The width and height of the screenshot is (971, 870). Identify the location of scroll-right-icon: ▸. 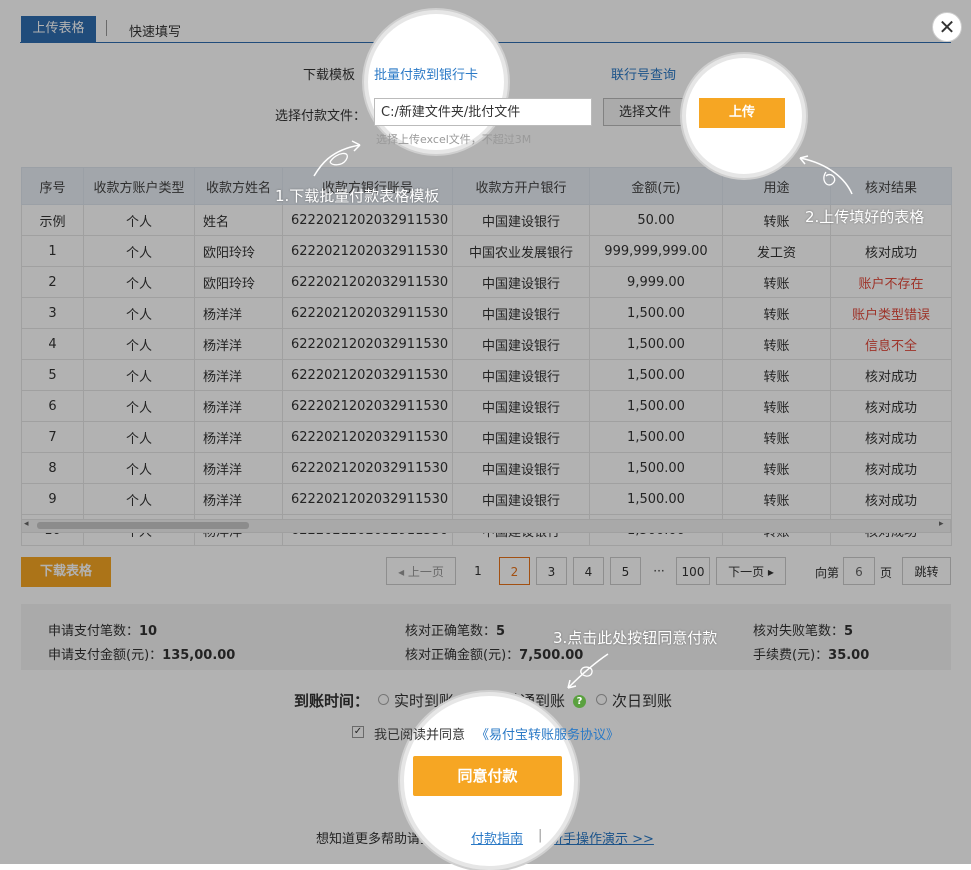
(941, 524).